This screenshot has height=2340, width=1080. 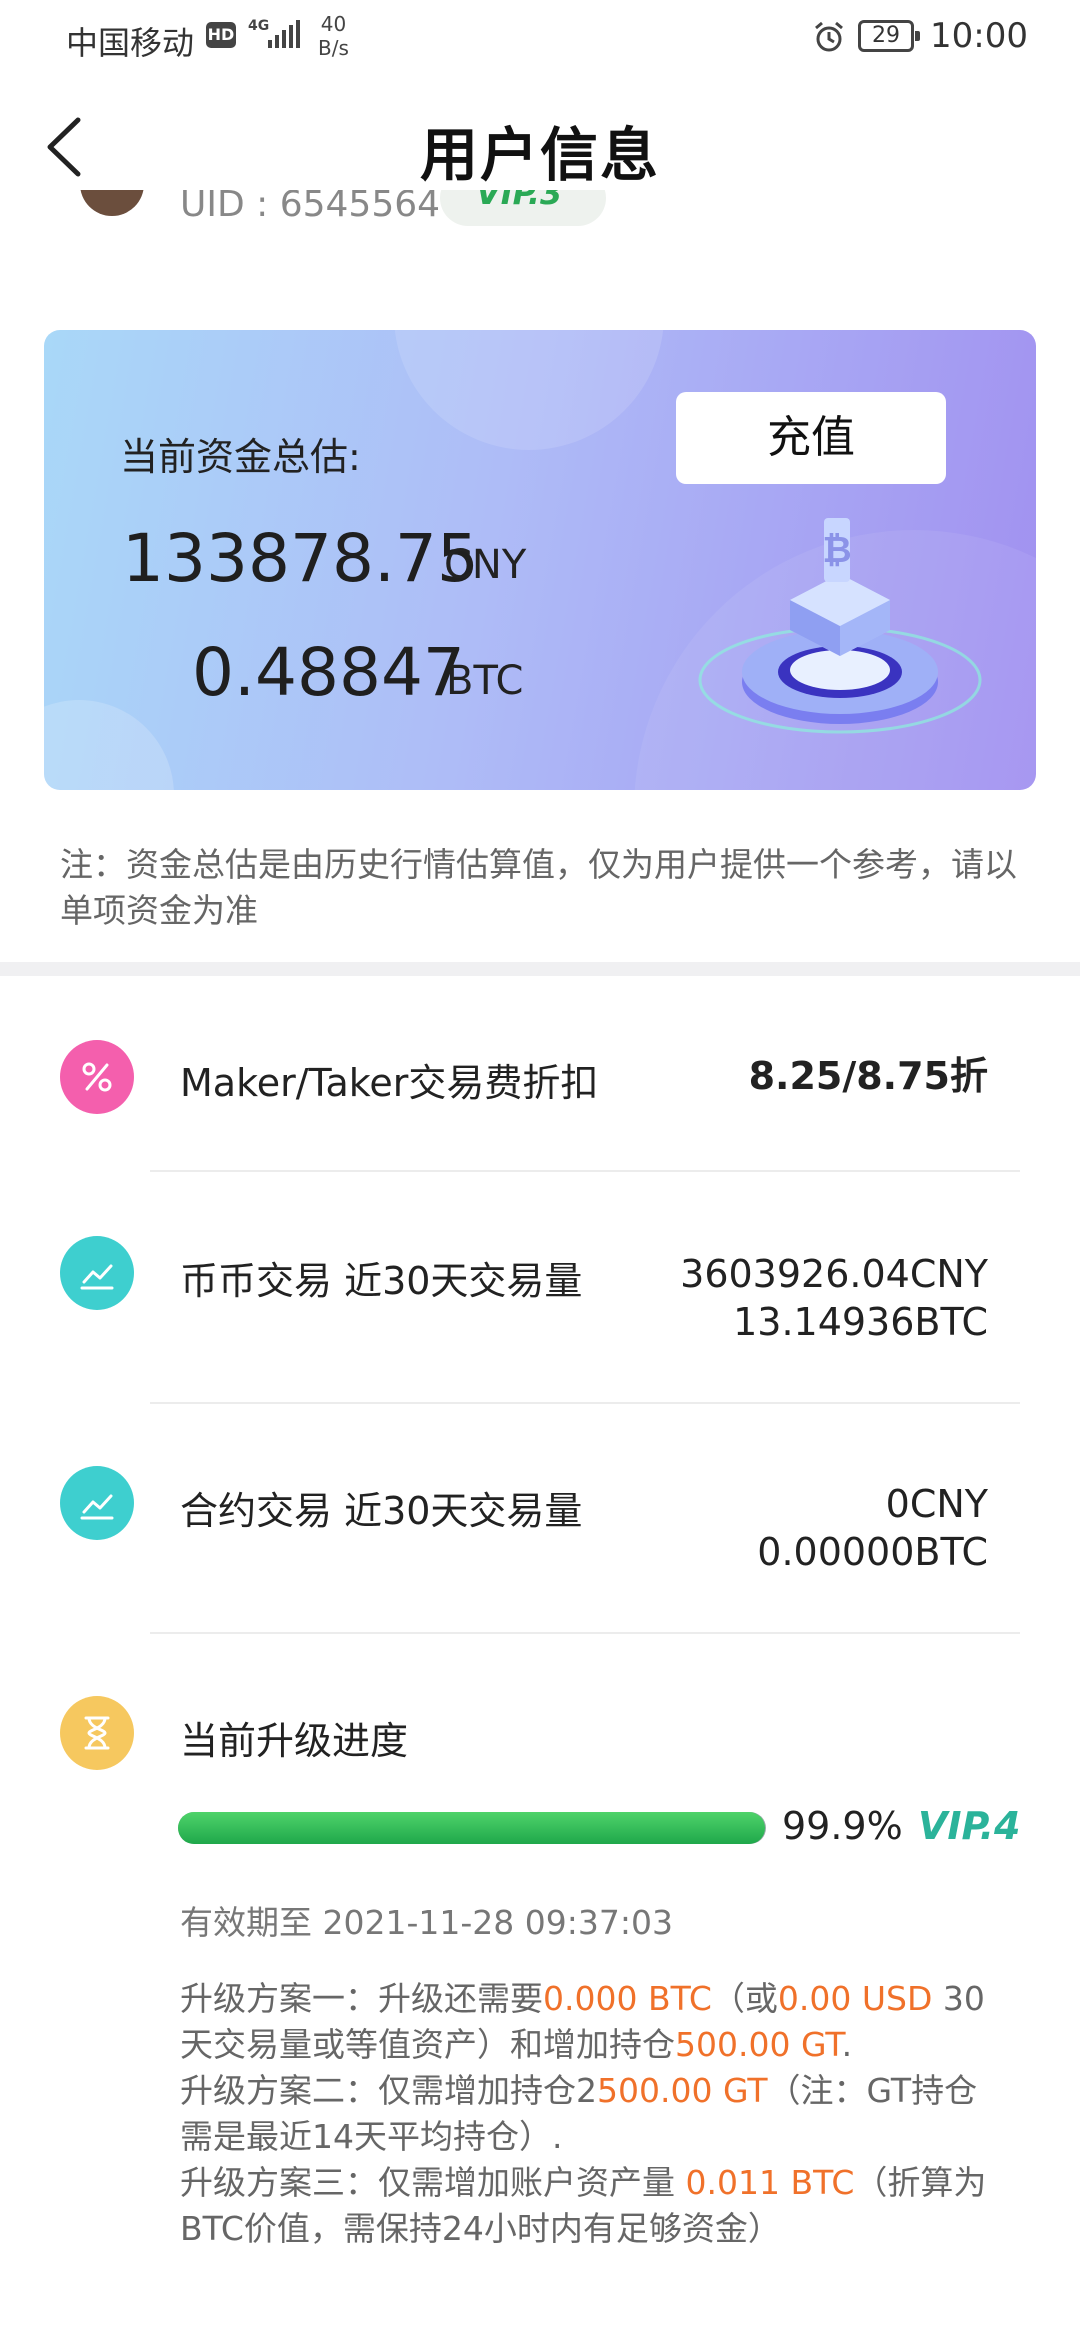 I want to click on percent-icon, so click(x=97, y=1077).